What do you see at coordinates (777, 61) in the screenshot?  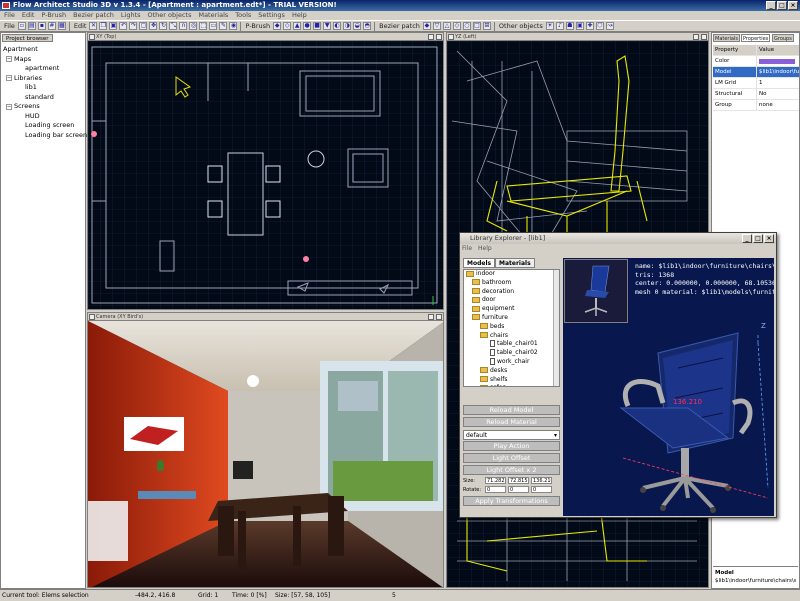 I see `color-swatch` at bounding box center [777, 61].